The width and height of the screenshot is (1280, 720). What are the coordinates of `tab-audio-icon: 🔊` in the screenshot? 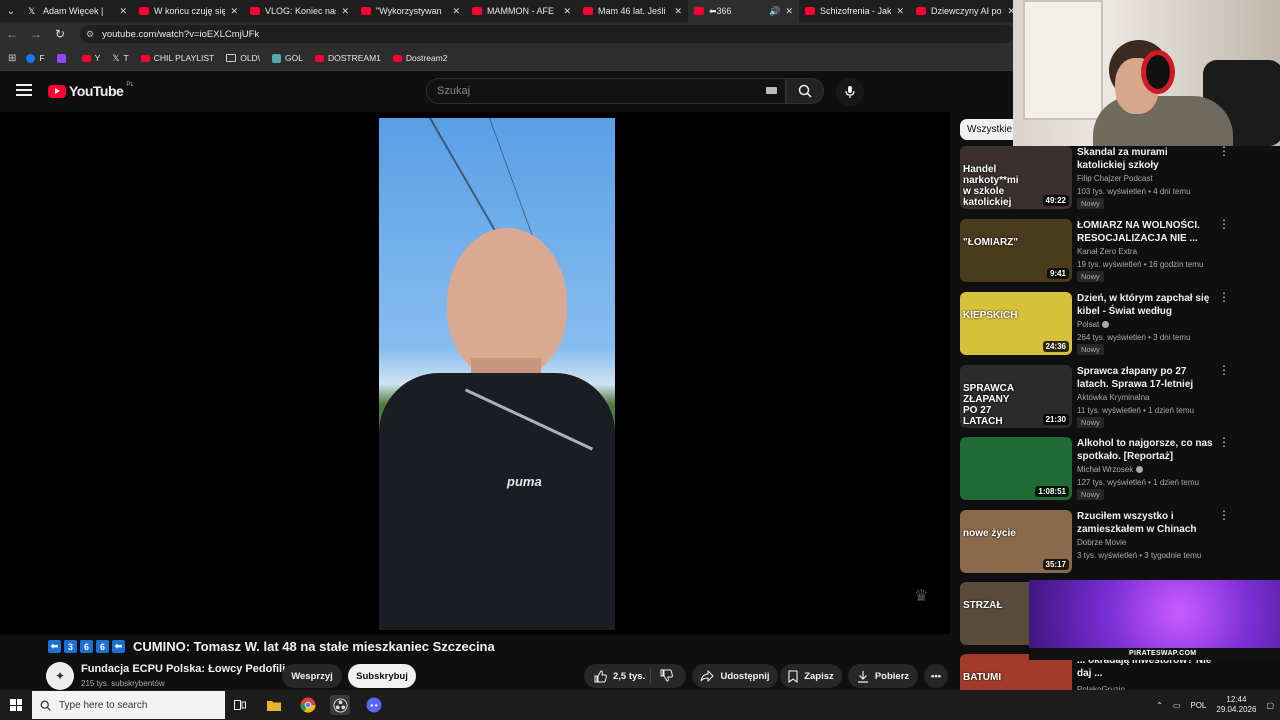 It's located at (774, 11).